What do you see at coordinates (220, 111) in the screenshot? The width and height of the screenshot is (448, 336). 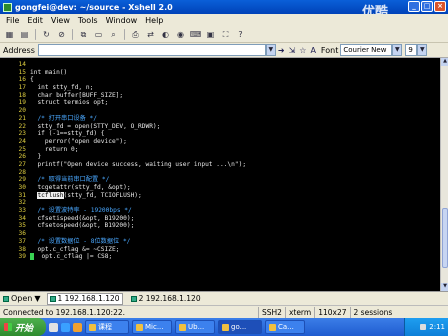 I see `terminal-line: 20` at bounding box center [220, 111].